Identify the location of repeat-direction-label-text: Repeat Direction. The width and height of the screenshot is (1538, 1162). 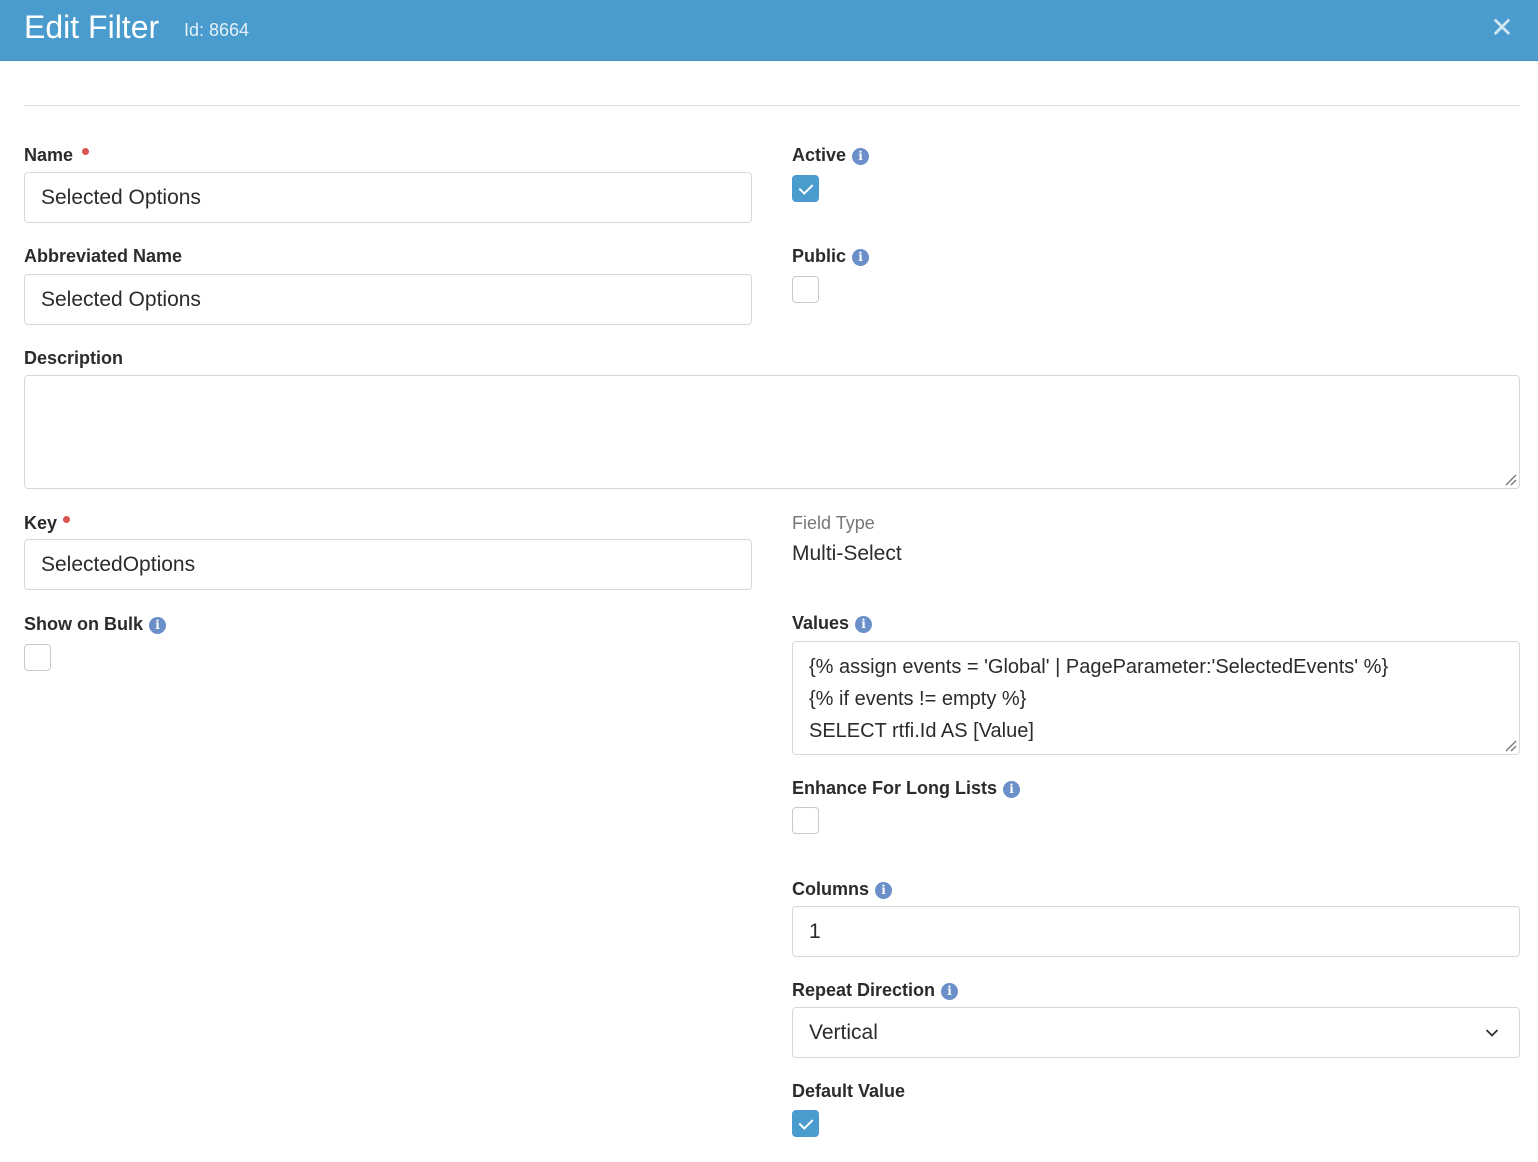
(864, 990).